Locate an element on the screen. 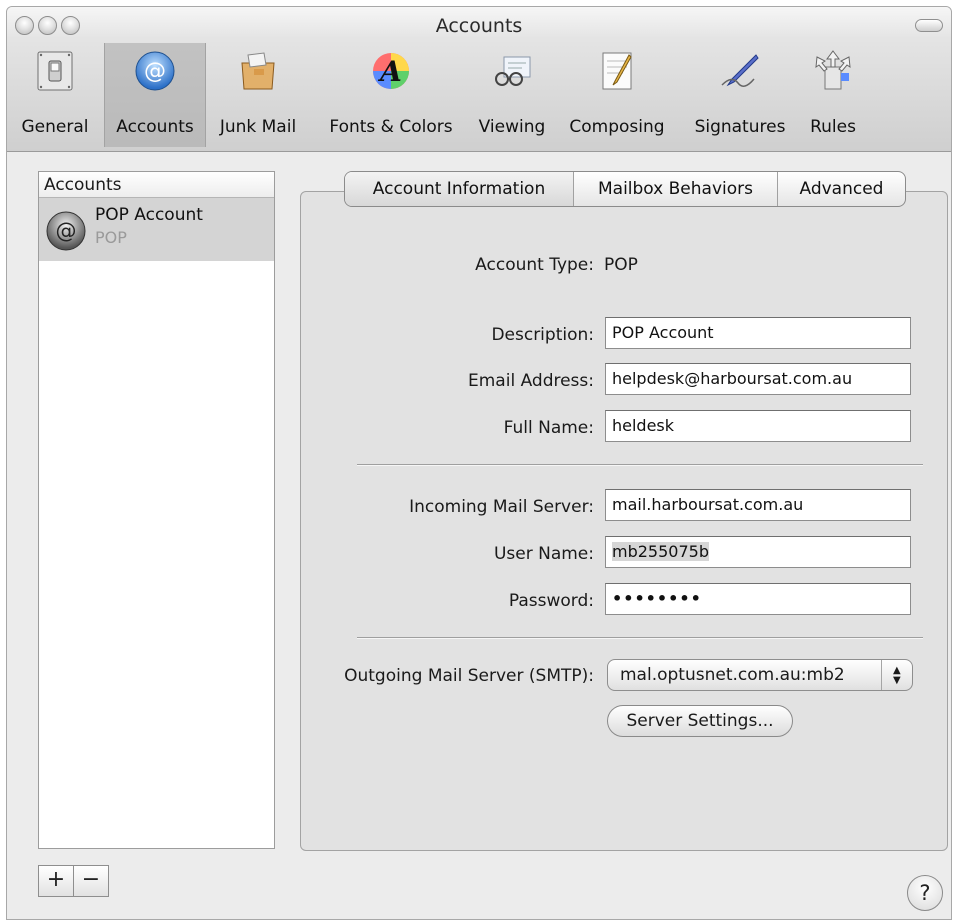  toolbar-label: General is located at coordinates (55, 127).